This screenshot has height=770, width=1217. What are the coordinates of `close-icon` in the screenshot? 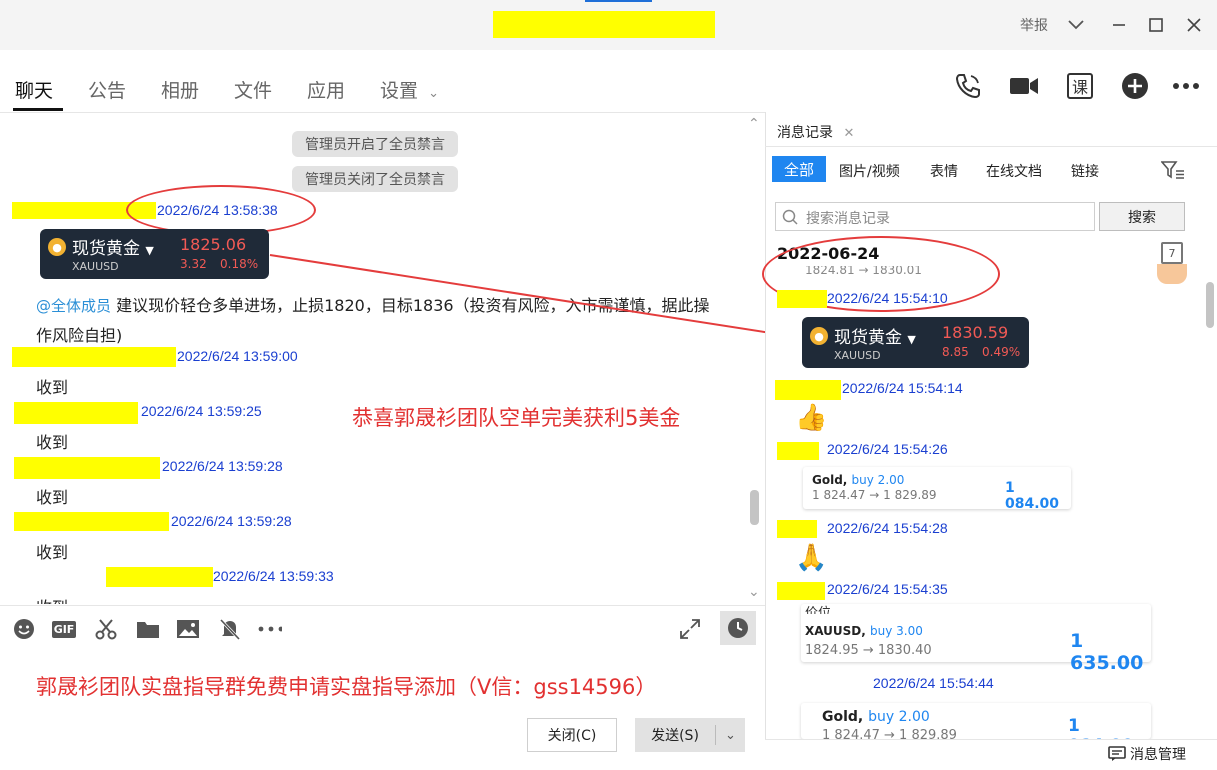 It's located at (1194, 25).